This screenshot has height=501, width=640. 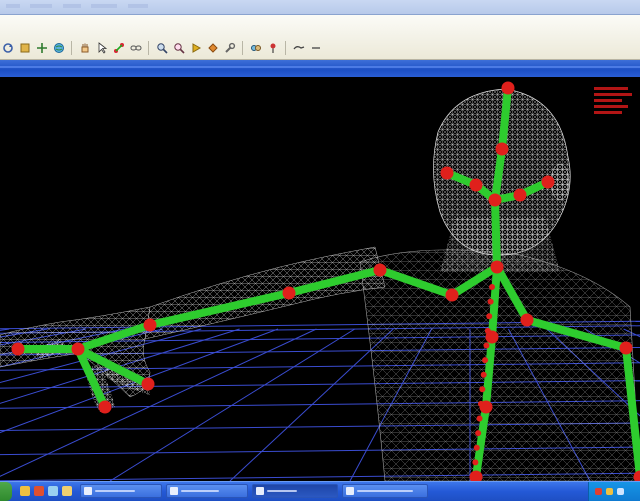 What do you see at coordinates (53, 491) in the screenshot?
I see `media-icon` at bounding box center [53, 491].